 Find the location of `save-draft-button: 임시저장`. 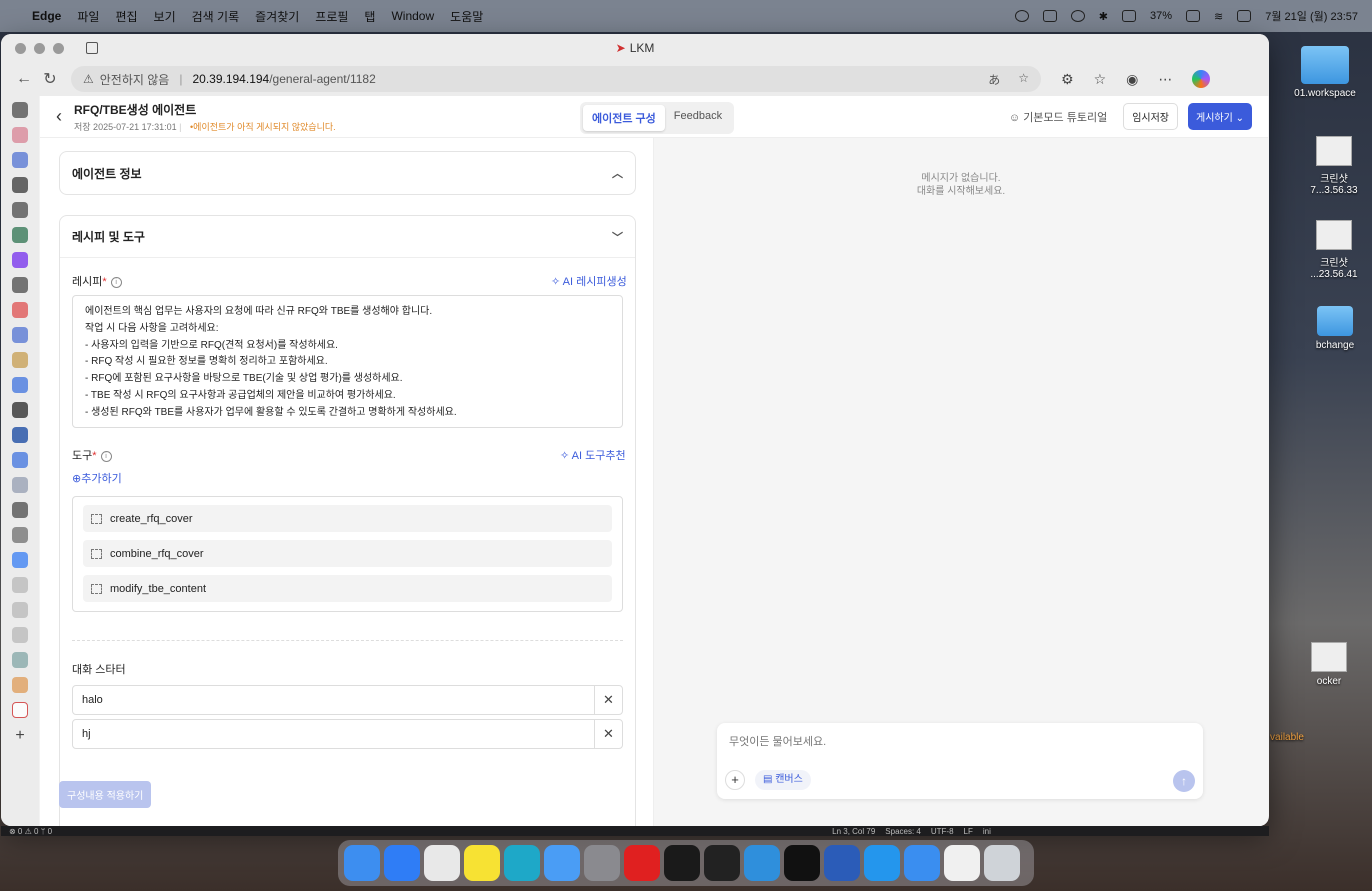

save-draft-button: 임시저장 is located at coordinates (1151, 116).